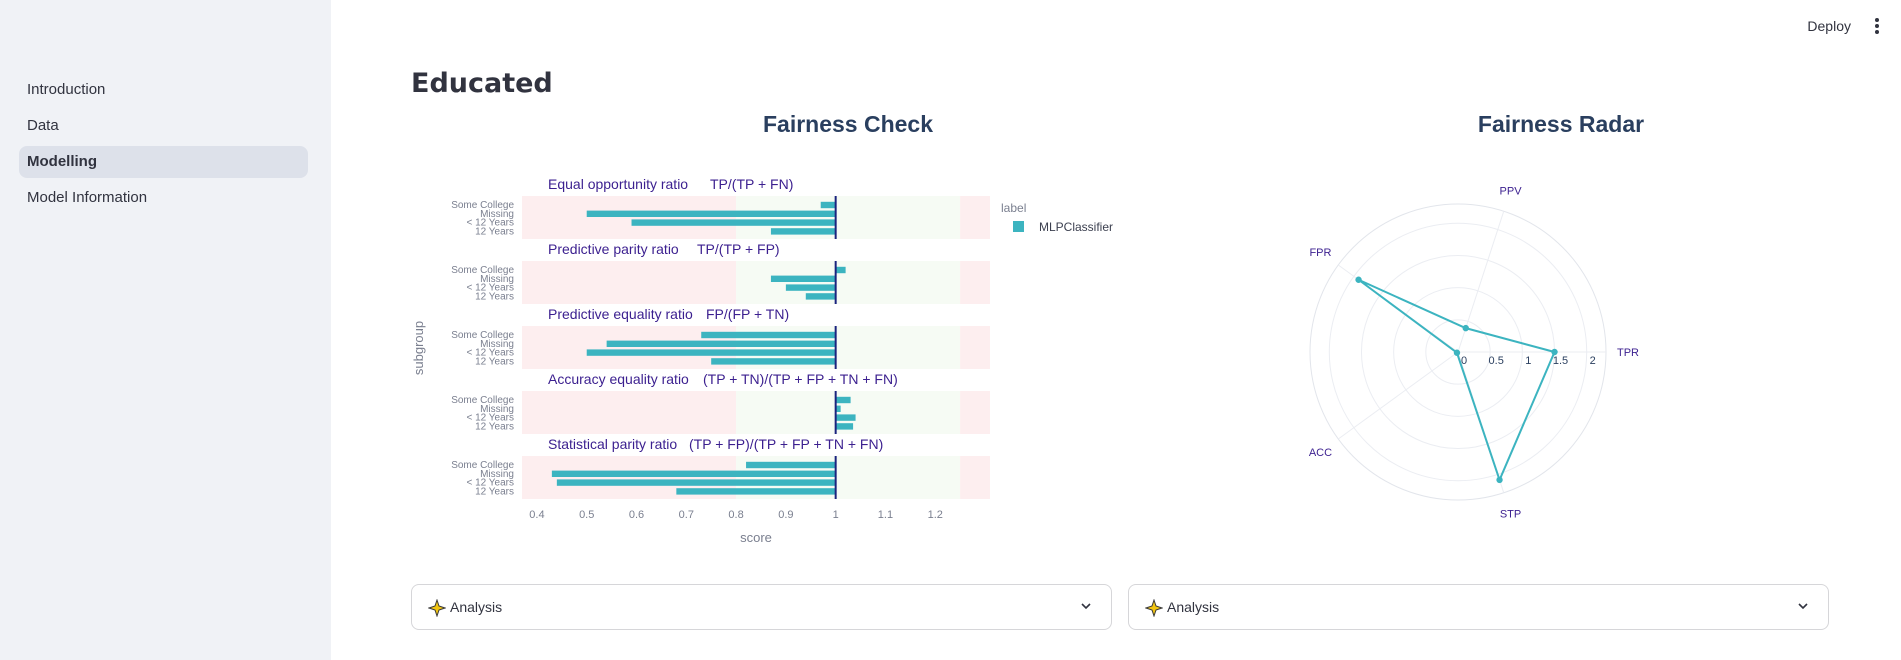 The width and height of the screenshot is (1901, 660). What do you see at coordinates (747, 314) in the screenshot?
I see `panel-formula: FP/(FP + TN)` at bounding box center [747, 314].